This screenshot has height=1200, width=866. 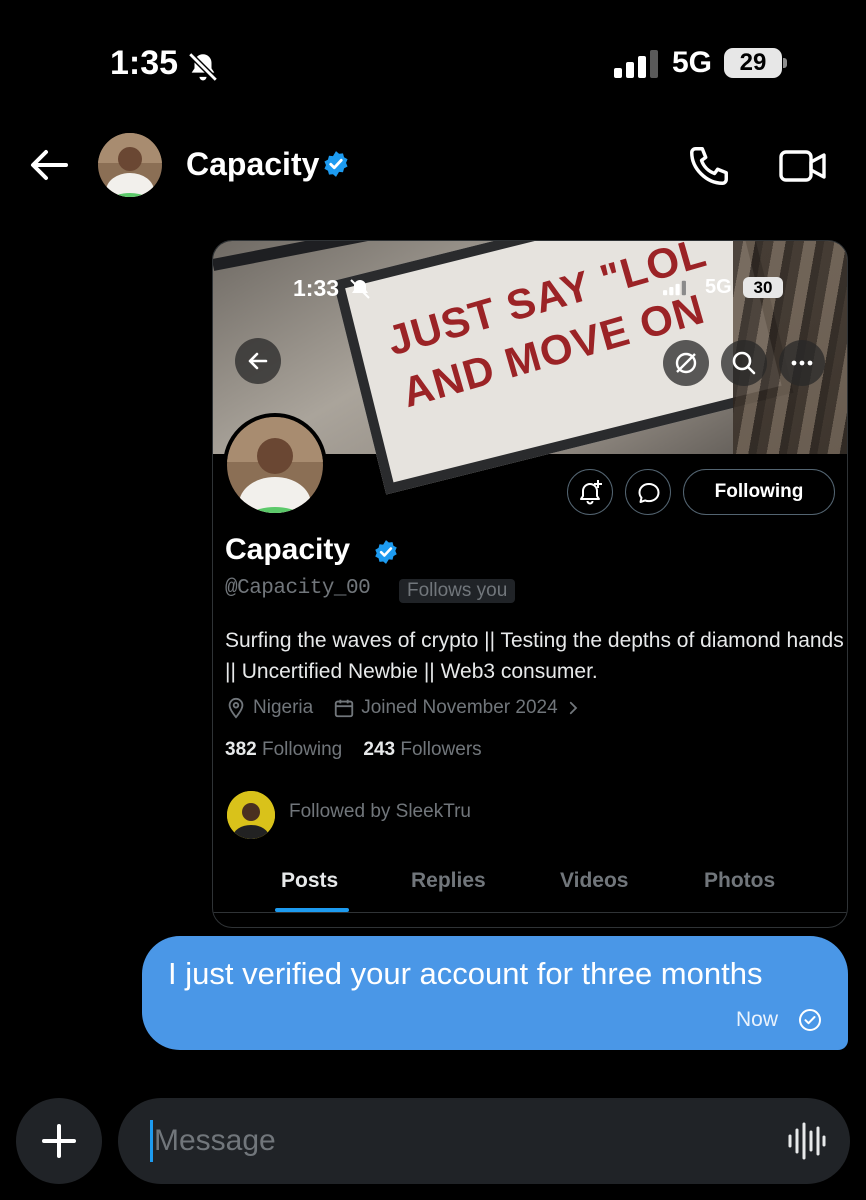 What do you see at coordinates (740, 880) in the screenshot?
I see `tab-photos: Photos` at bounding box center [740, 880].